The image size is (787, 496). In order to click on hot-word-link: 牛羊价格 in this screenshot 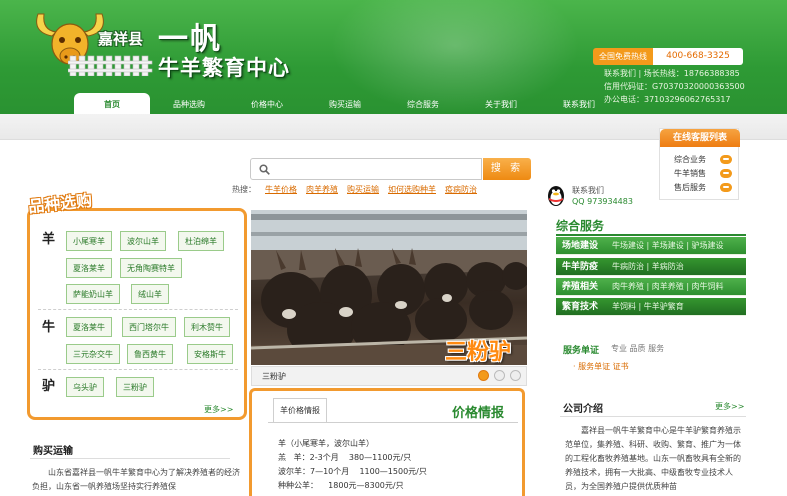, I will do `click(281, 189)`.